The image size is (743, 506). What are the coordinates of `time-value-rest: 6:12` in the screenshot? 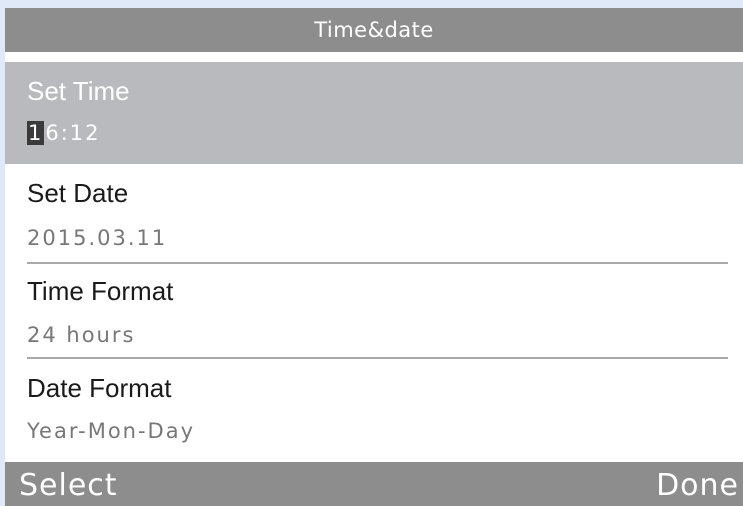 It's located at (73, 133).